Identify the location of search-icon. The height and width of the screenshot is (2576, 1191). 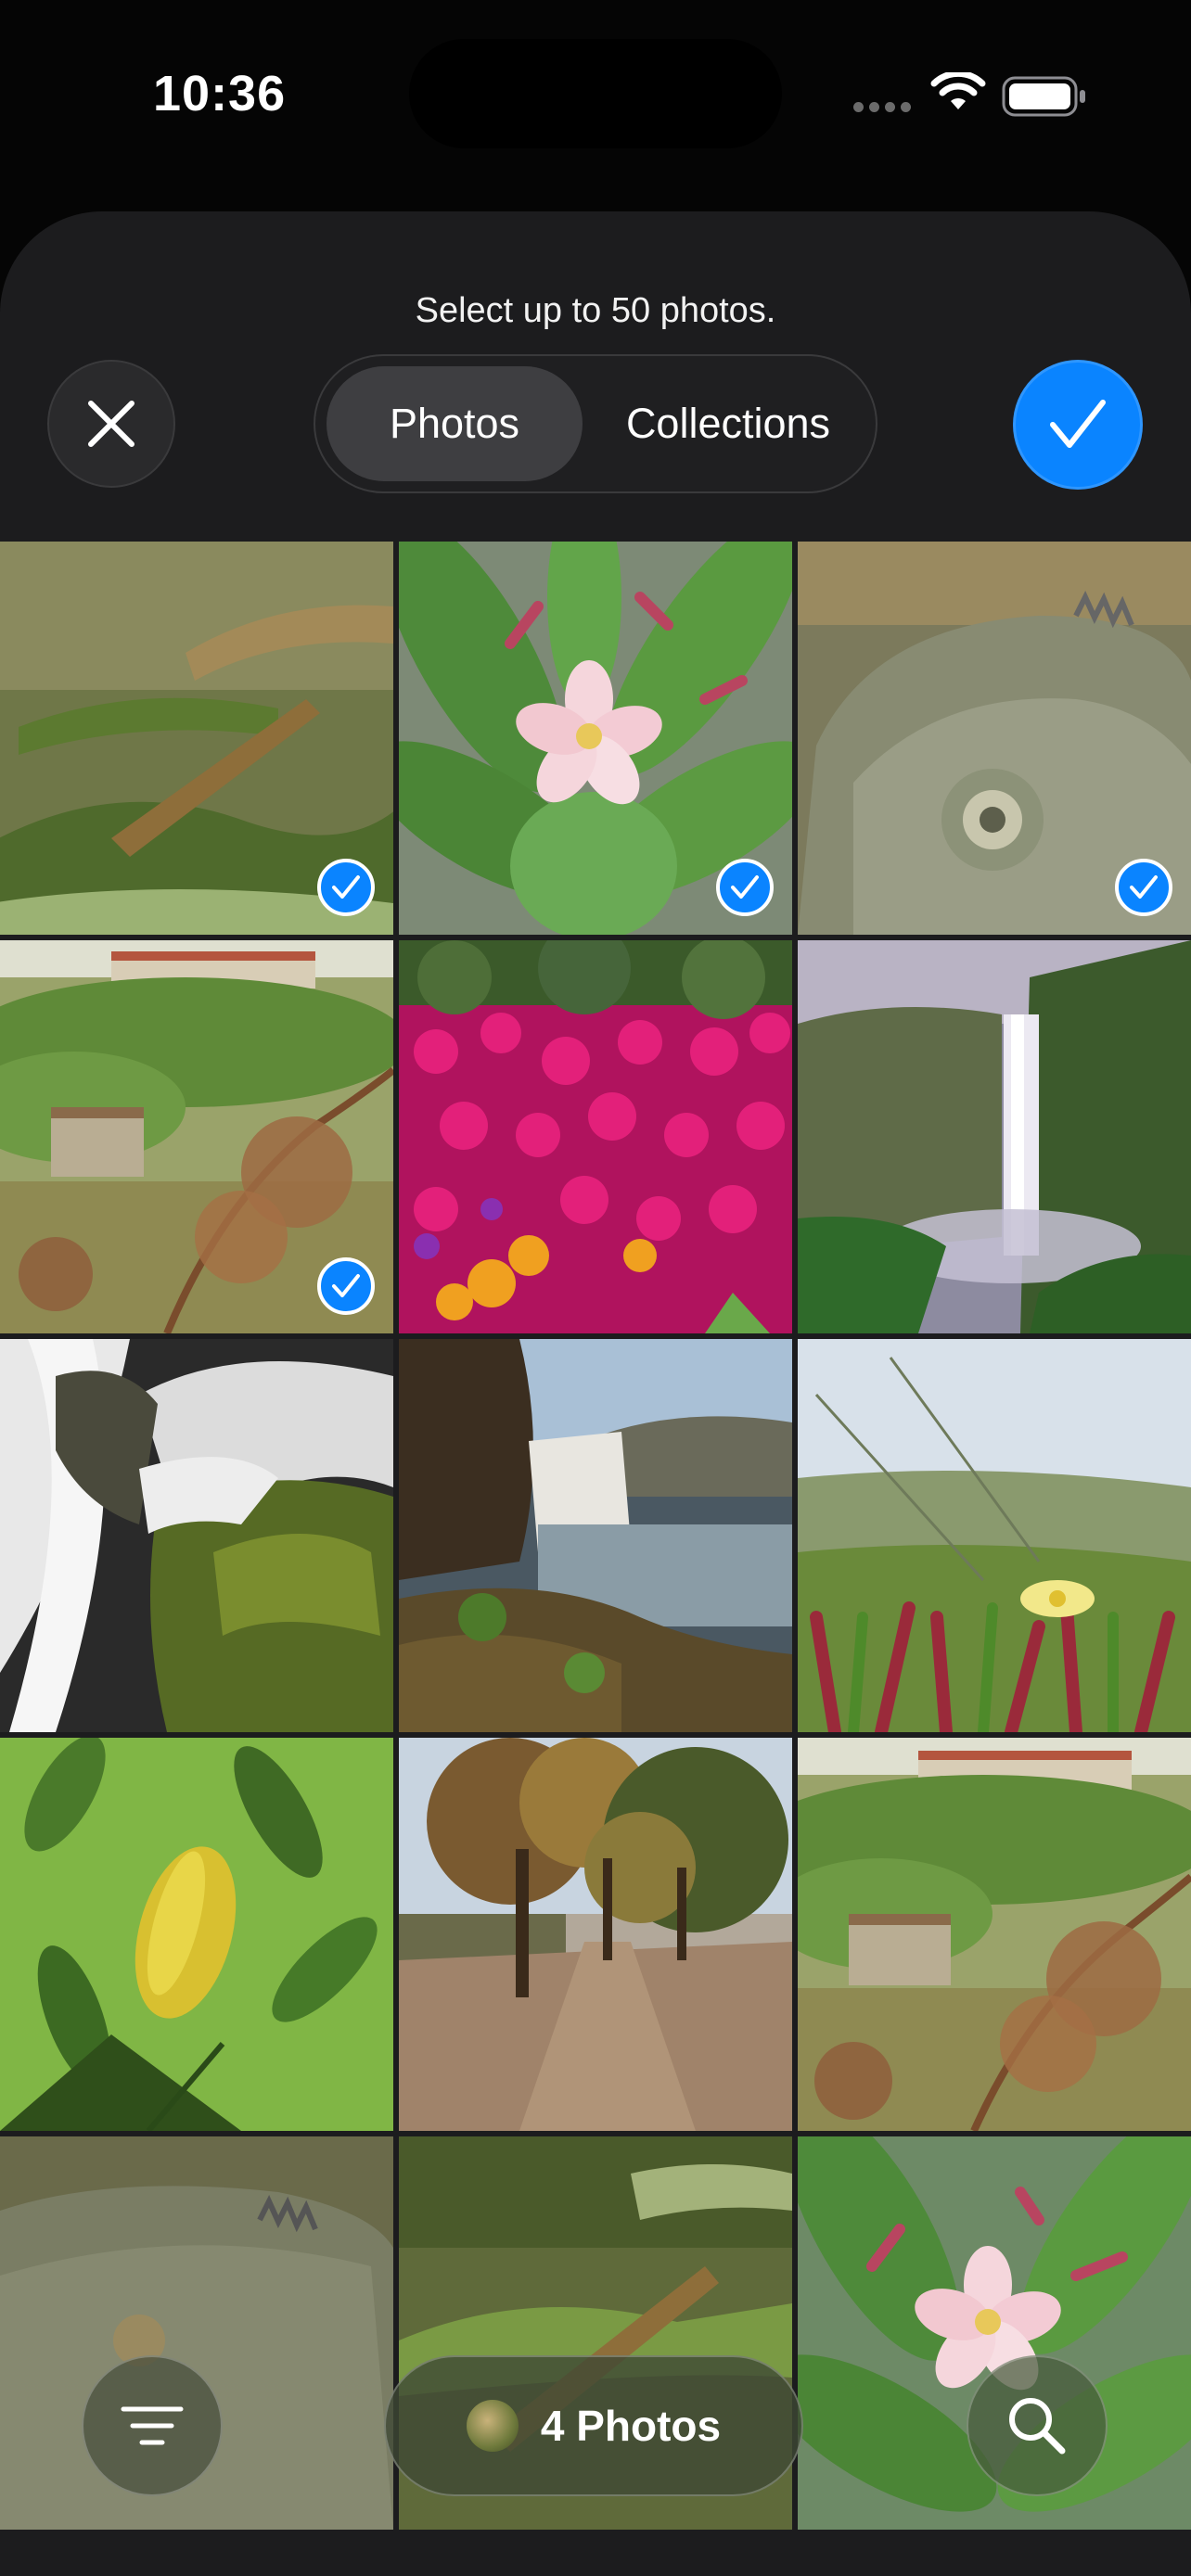
(1037, 2426).